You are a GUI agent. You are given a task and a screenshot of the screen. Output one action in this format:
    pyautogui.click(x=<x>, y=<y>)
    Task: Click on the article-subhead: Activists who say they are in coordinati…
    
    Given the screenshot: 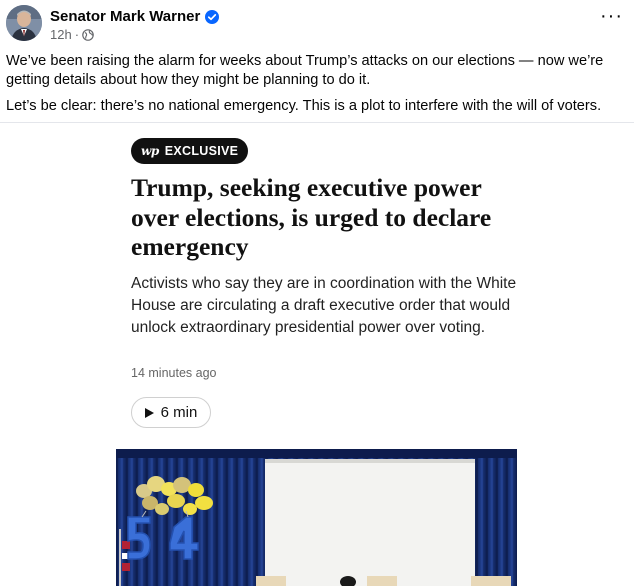 What is the action you would take?
    pyautogui.click(x=324, y=305)
    